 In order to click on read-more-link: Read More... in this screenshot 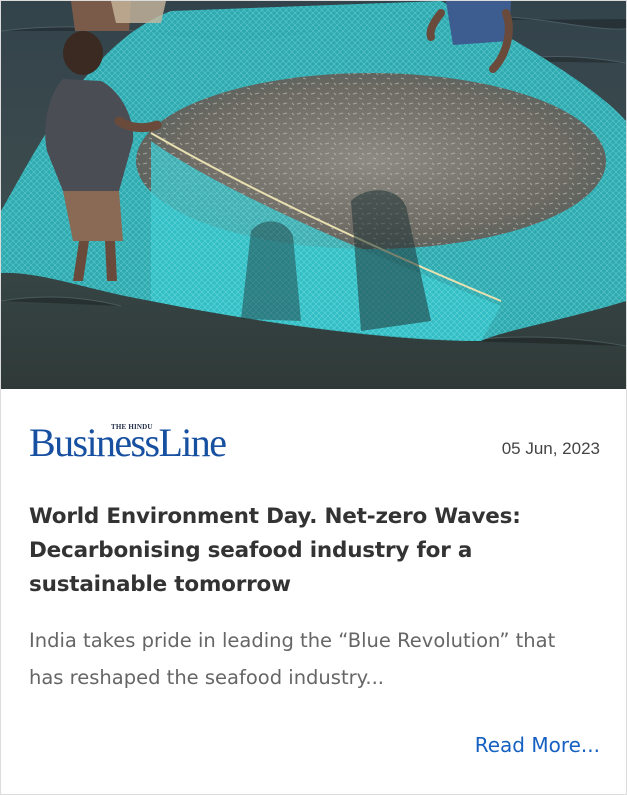, I will do `click(537, 745)`.